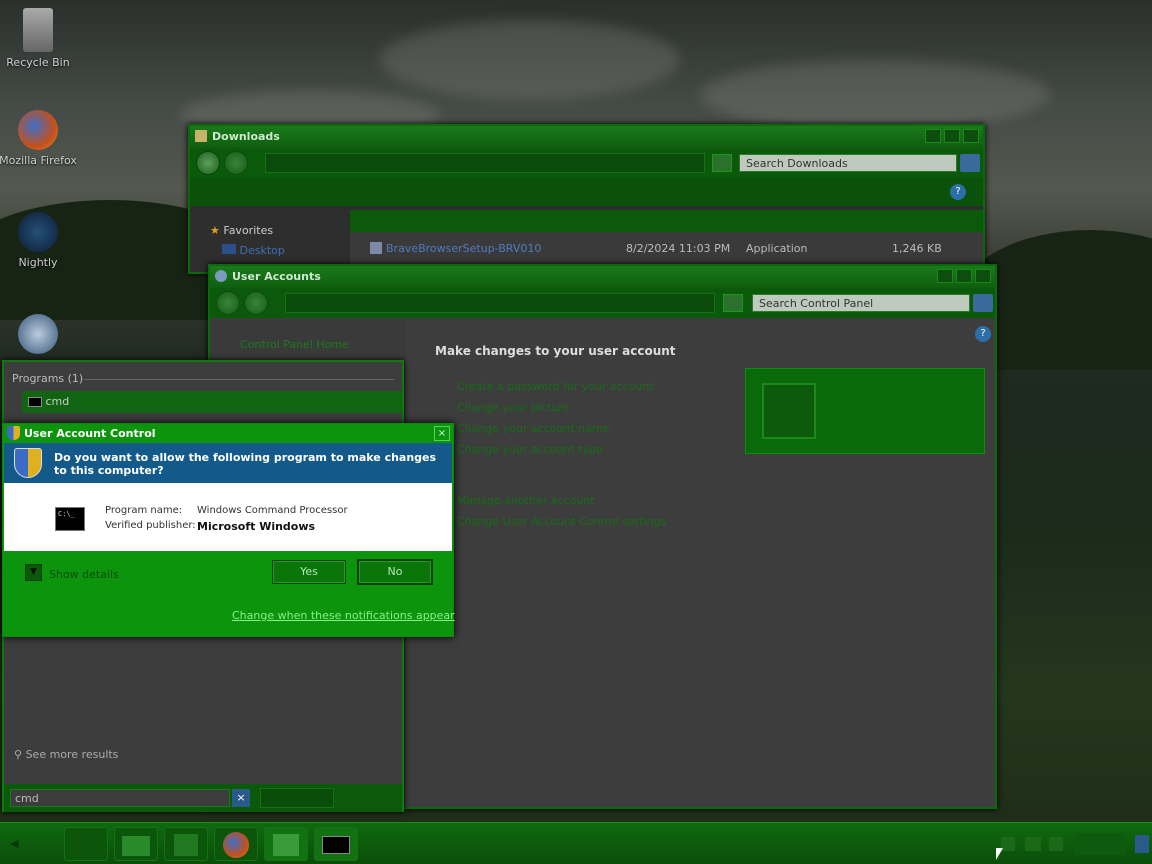 The height and width of the screenshot is (864, 1152). I want to click on start-search-input: cmd, so click(120, 798).